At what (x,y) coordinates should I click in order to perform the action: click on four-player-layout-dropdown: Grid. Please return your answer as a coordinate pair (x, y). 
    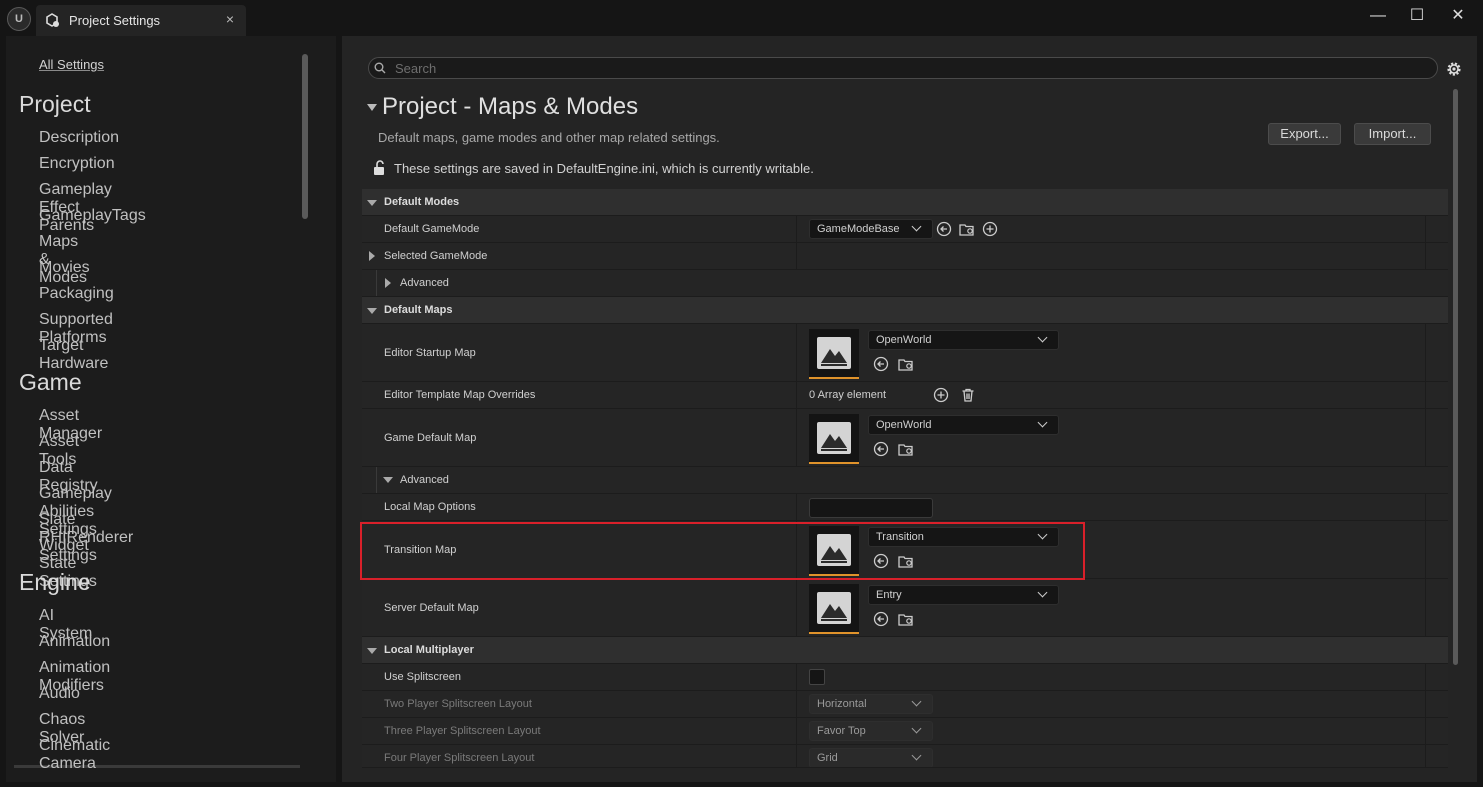
    Looking at the image, I should click on (871, 757).